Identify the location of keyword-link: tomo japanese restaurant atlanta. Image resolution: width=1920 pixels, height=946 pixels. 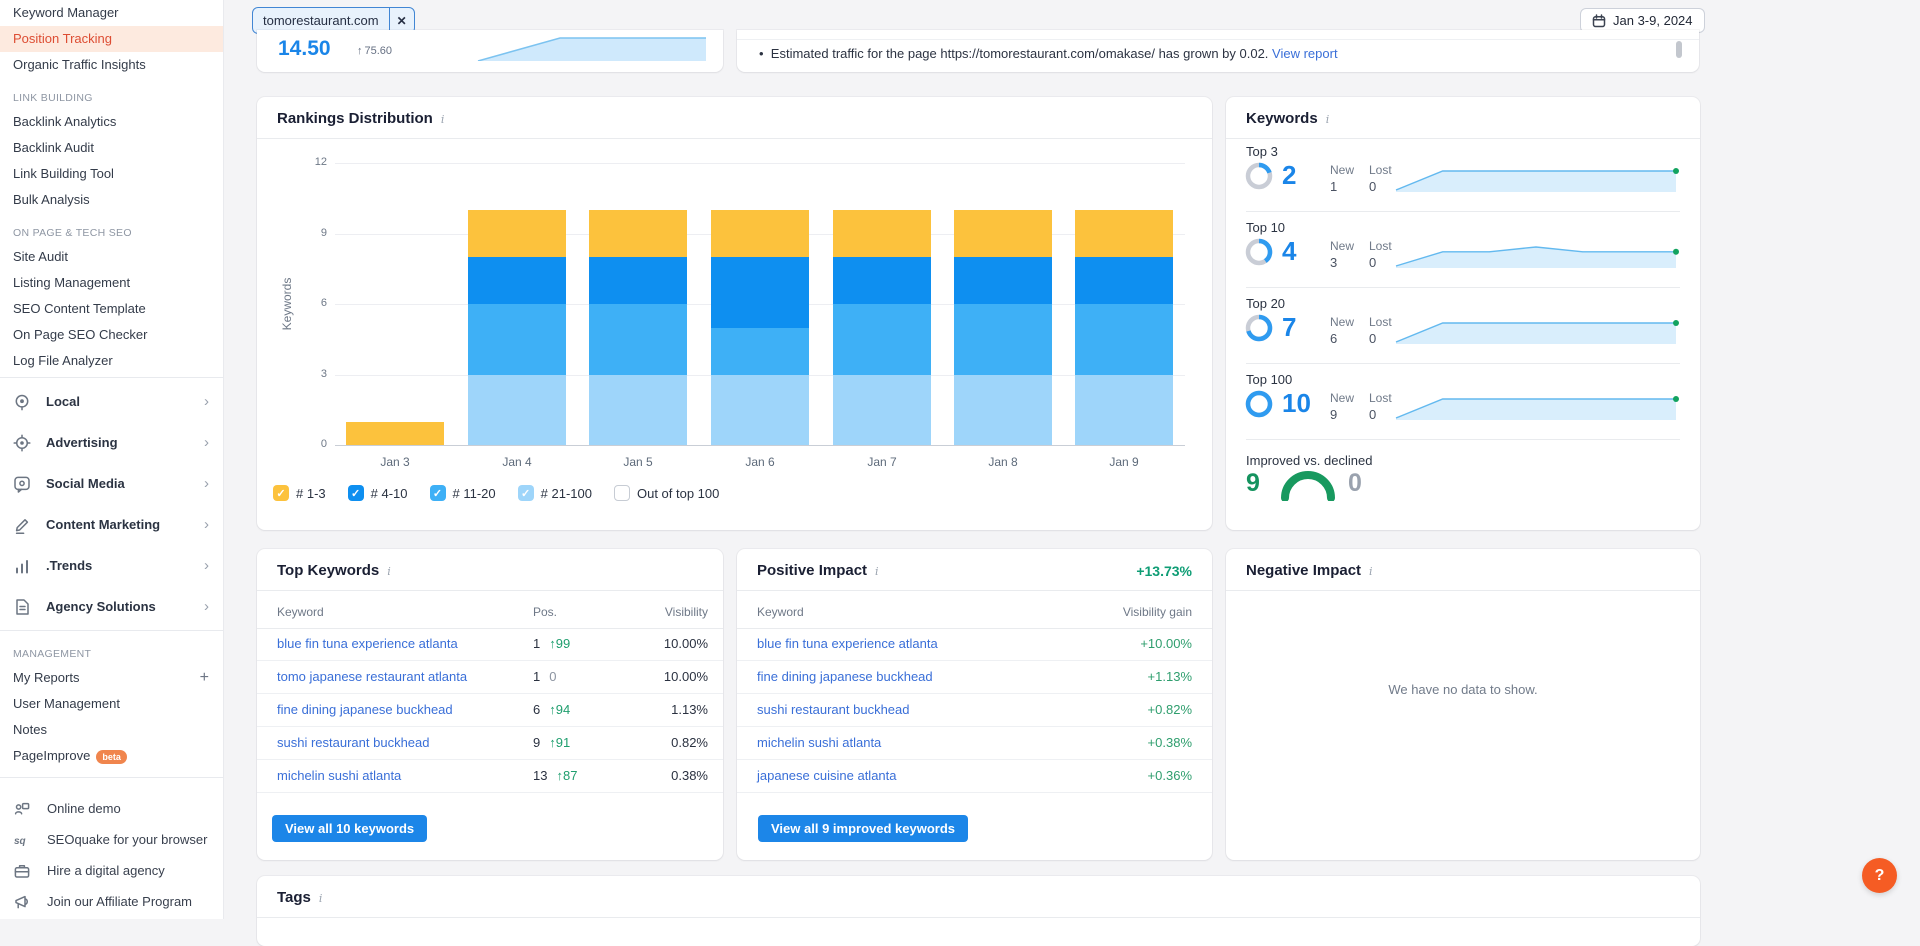
(372, 677).